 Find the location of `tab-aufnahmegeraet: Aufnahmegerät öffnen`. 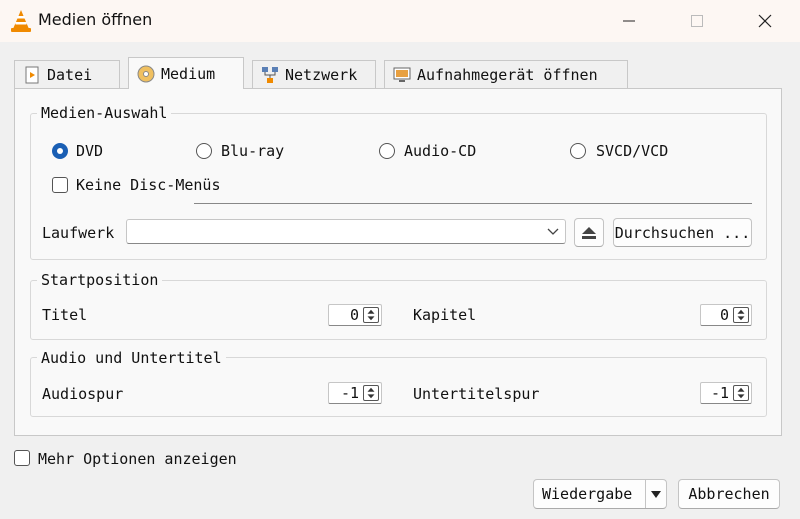

tab-aufnahmegeraet: Aufnahmegerät öffnen is located at coordinates (506, 74).